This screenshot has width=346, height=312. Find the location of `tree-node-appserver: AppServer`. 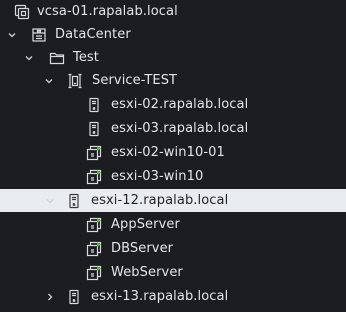

tree-node-appserver: AppServer is located at coordinates (173, 224).